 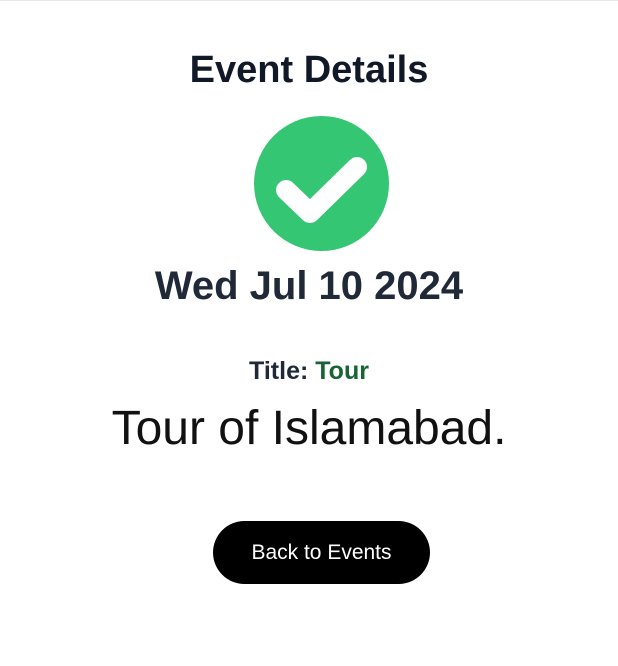 What do you see at coordinates (282, 371) in the screenshot?
I see `title-label: Title:` at bounding box center [282, 371].